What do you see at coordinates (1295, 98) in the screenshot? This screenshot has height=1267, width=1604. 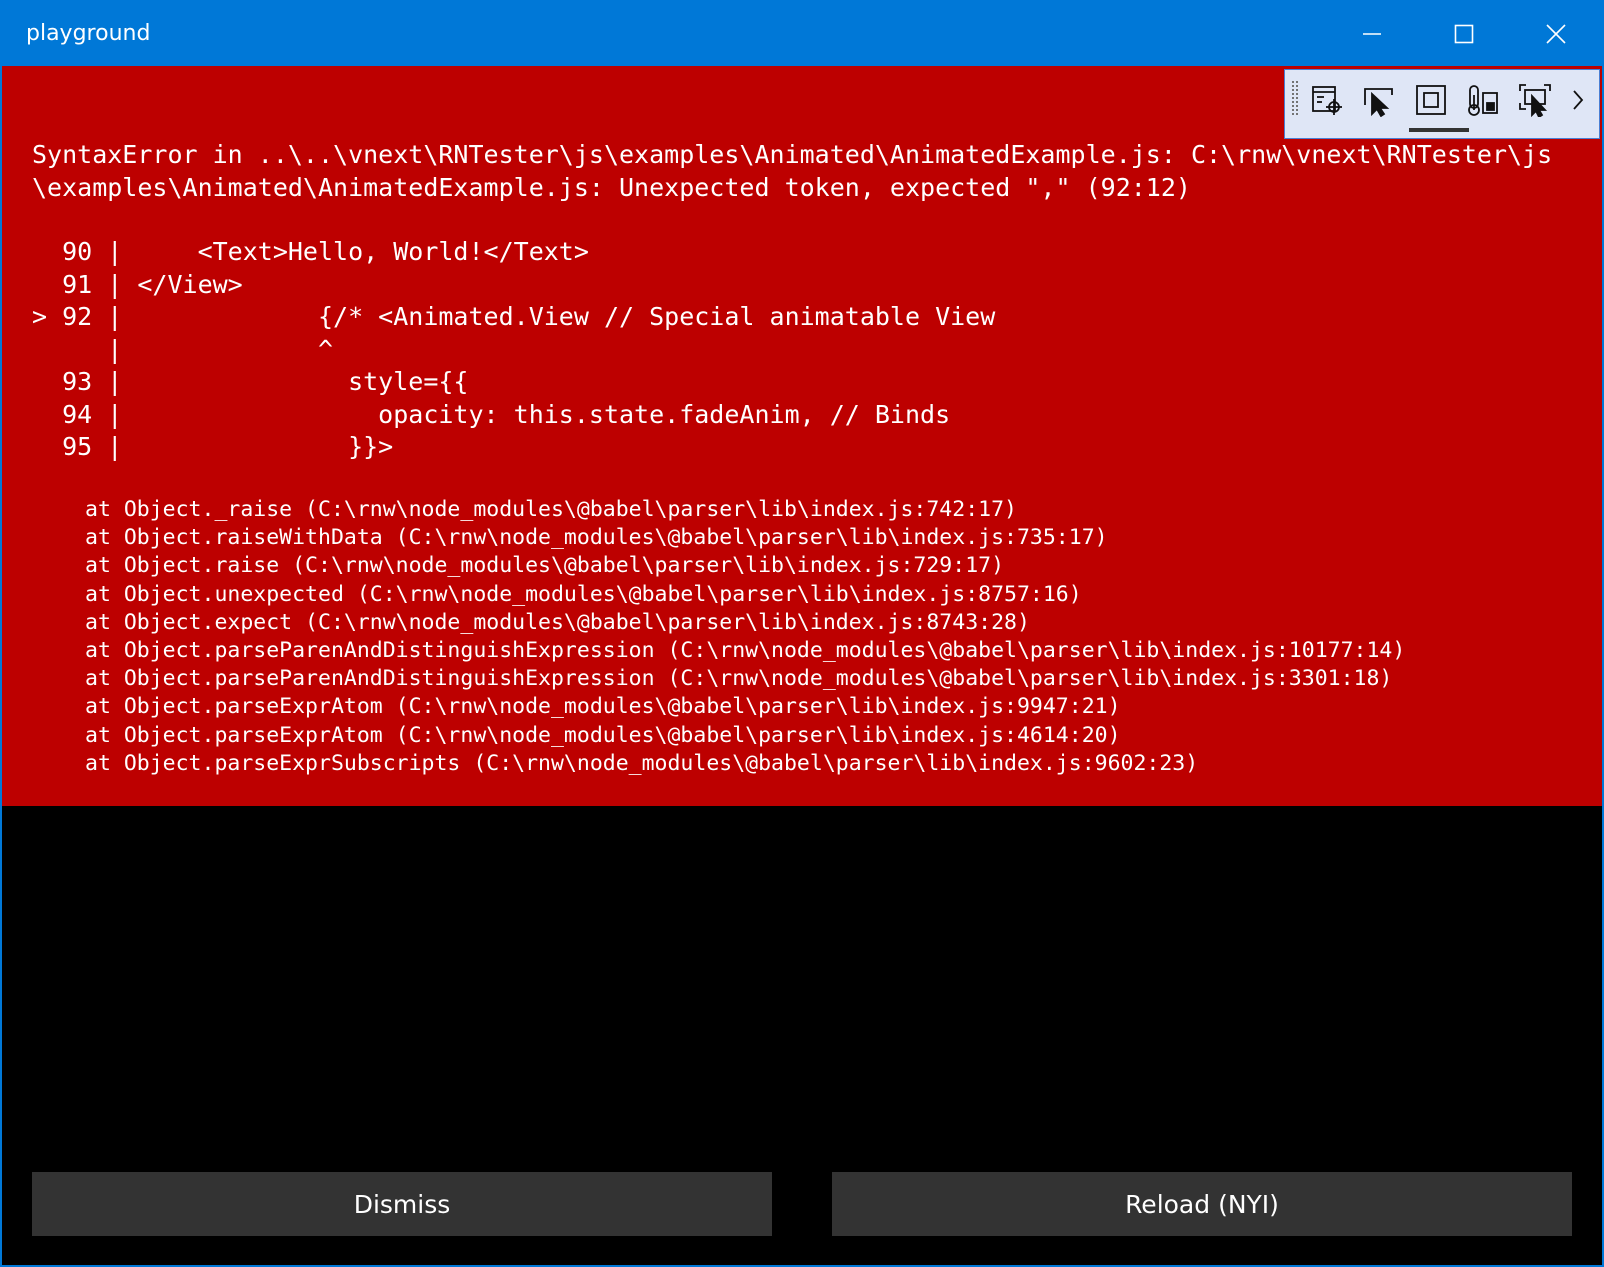 I see `toolbar-grip` at bounding box center [1295, 98].